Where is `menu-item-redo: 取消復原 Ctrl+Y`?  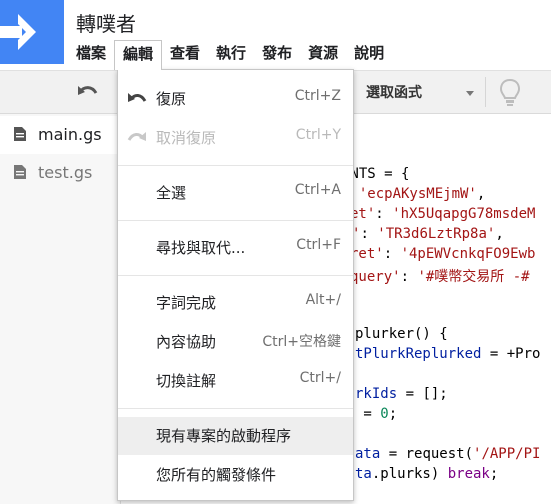 menu-item-redo: 取消復原 Ctrl+Y is located at coordinates (235, 138).